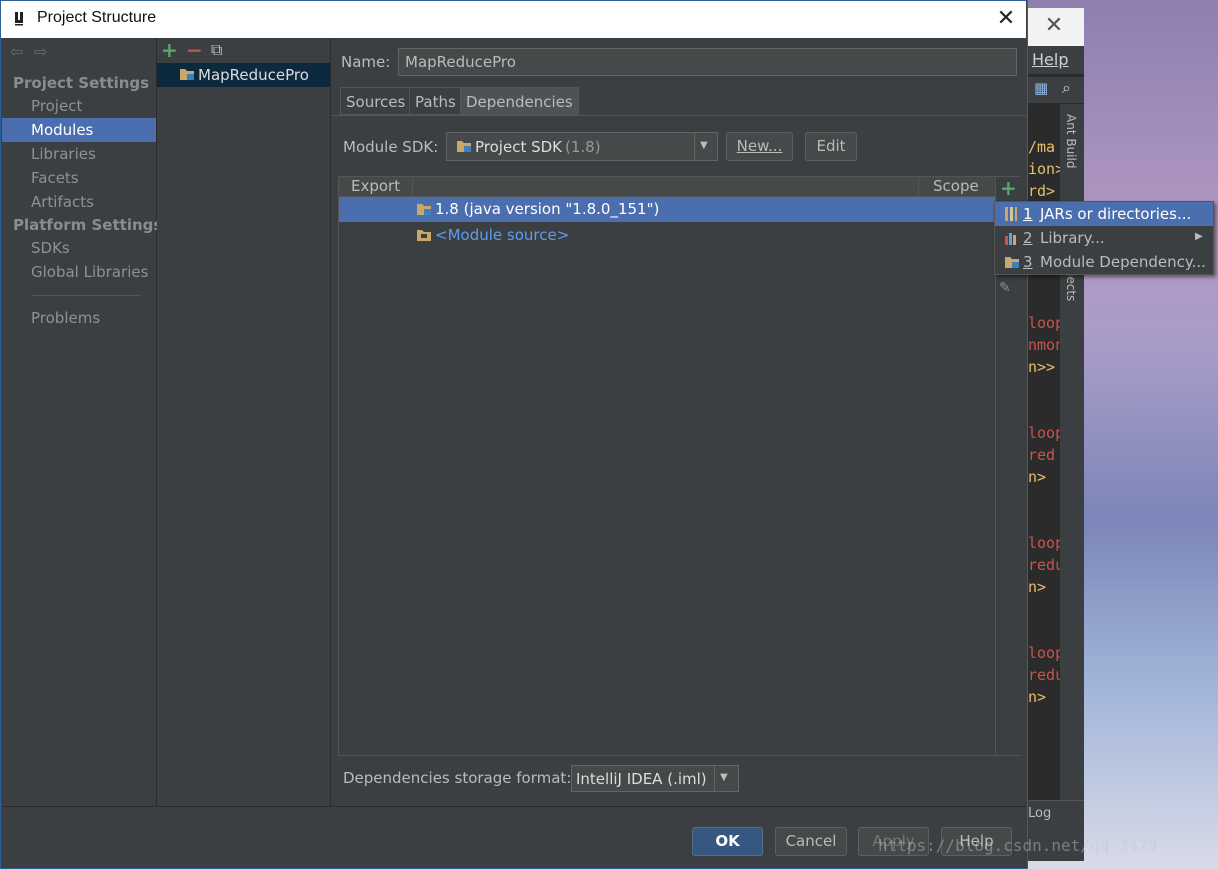 The width and height of the screenshot is (1218, 869). Describe the element at coordinates (375, 186) in the screenshot. I see `export-column-header: Export` at that location.